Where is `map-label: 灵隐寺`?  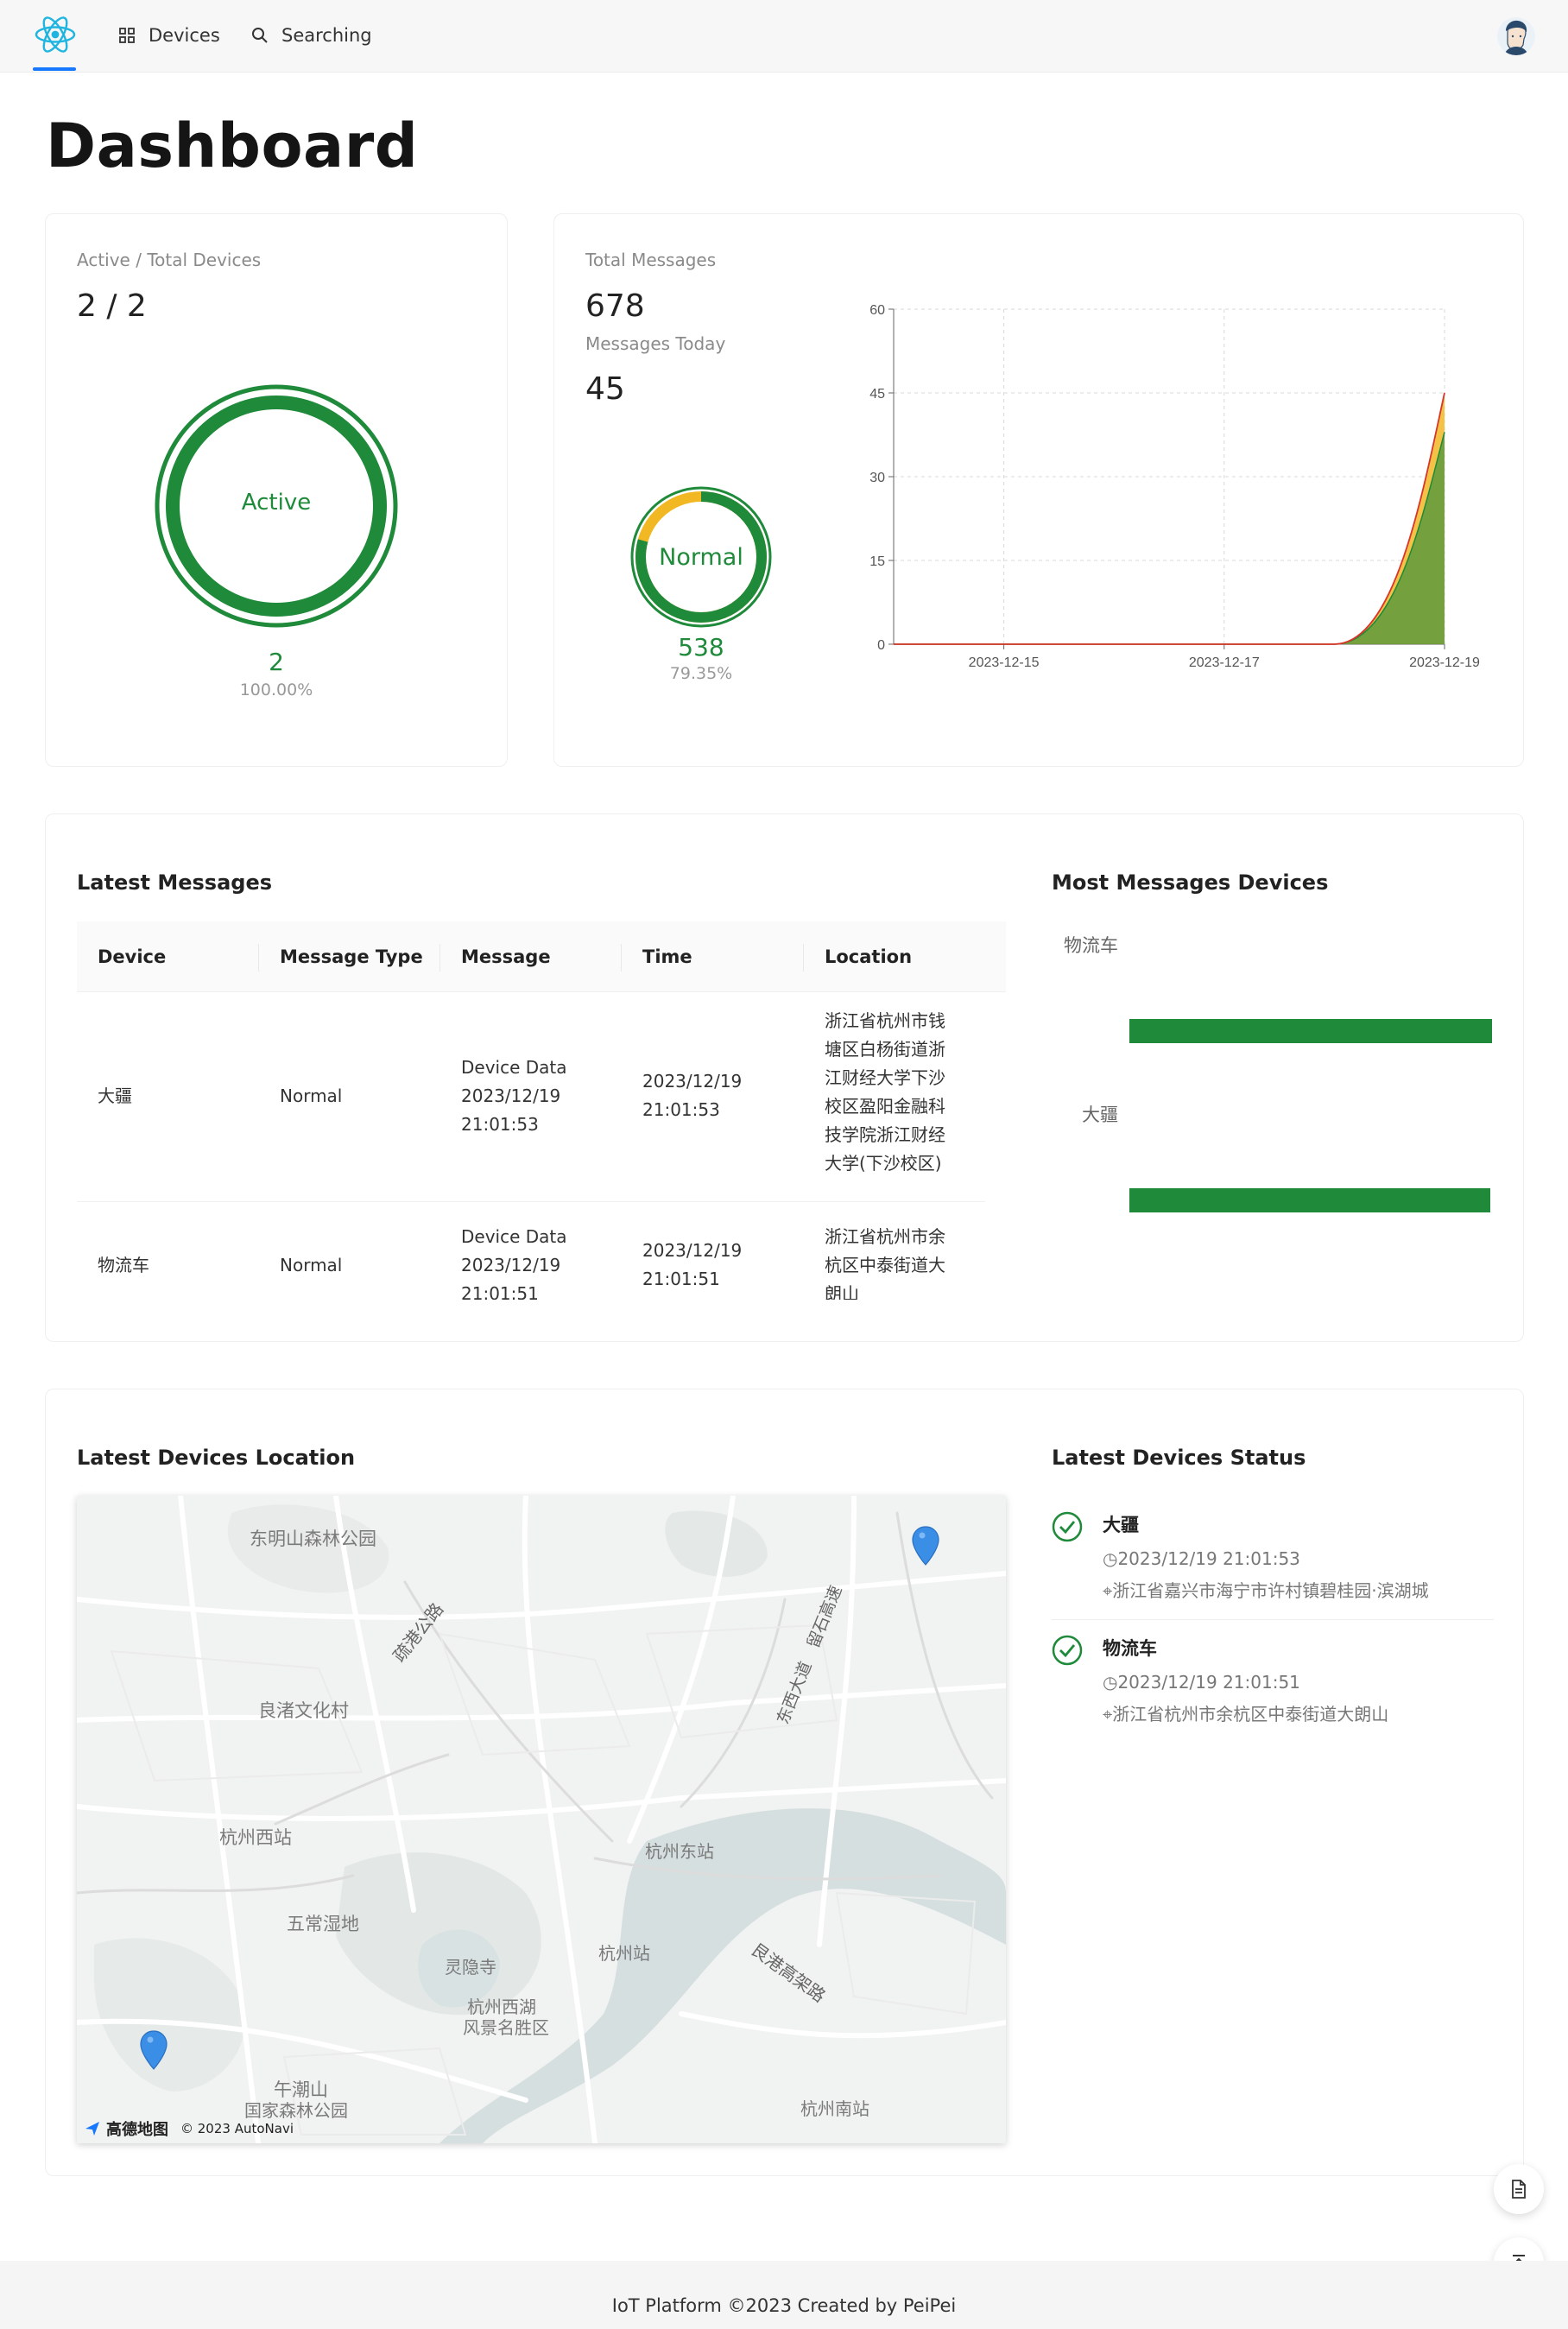 map-label: 灵隐寺 is located at coordinates (470, 1968).